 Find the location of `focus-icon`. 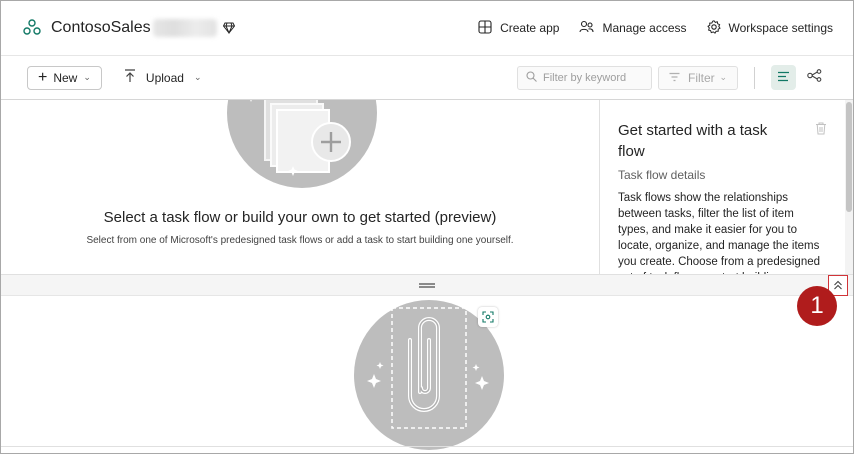

focus-icon is located at coordinates (488, 317).